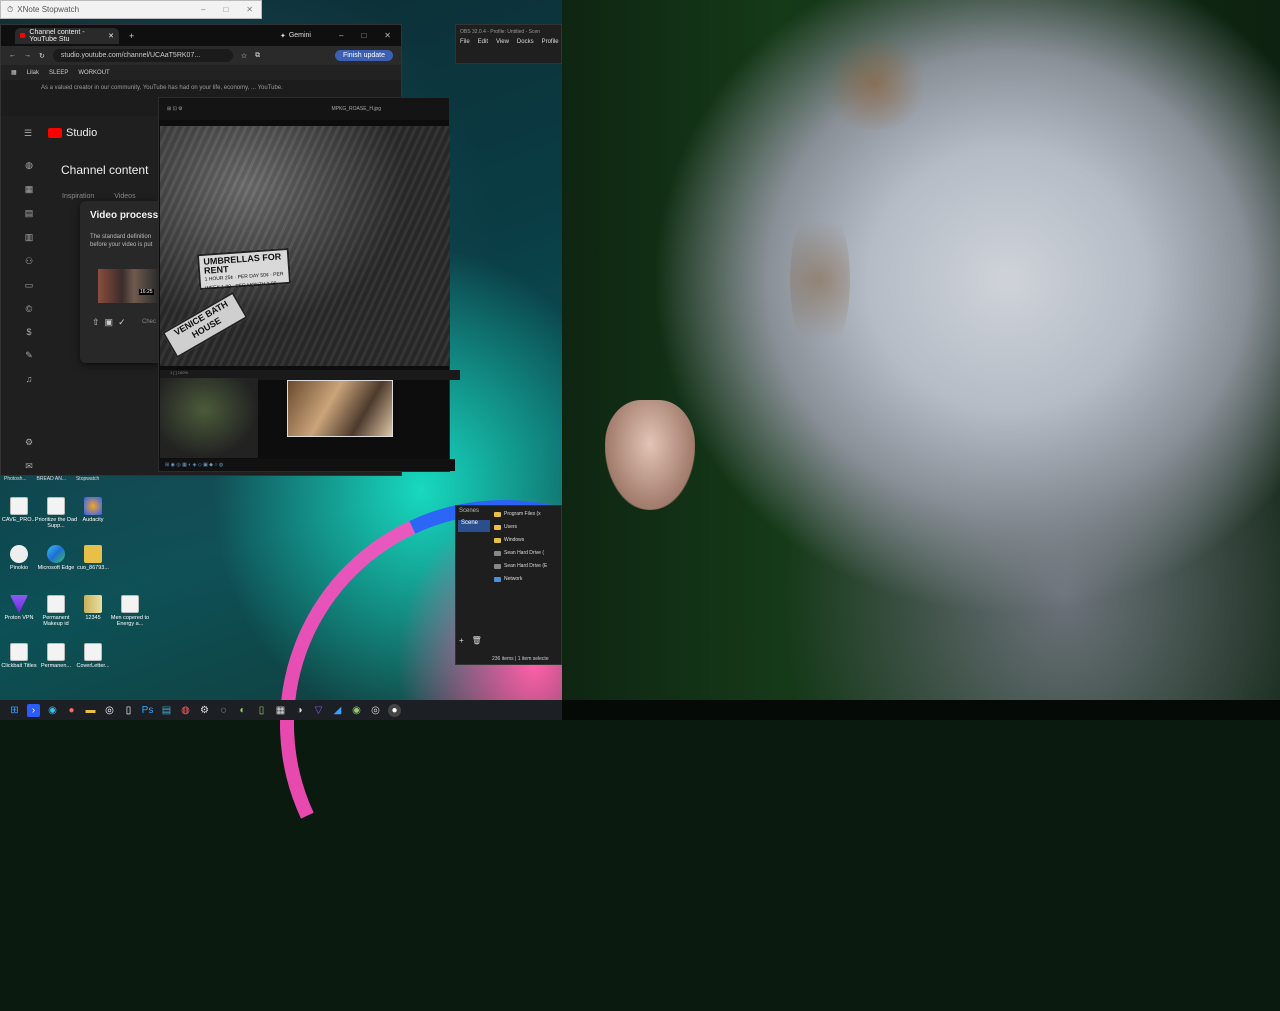 This screenshot has width=1280, height=1011. I want to click on viewer-tools-icon: ⊞ ⊡ ⚙, so click(175, 109).